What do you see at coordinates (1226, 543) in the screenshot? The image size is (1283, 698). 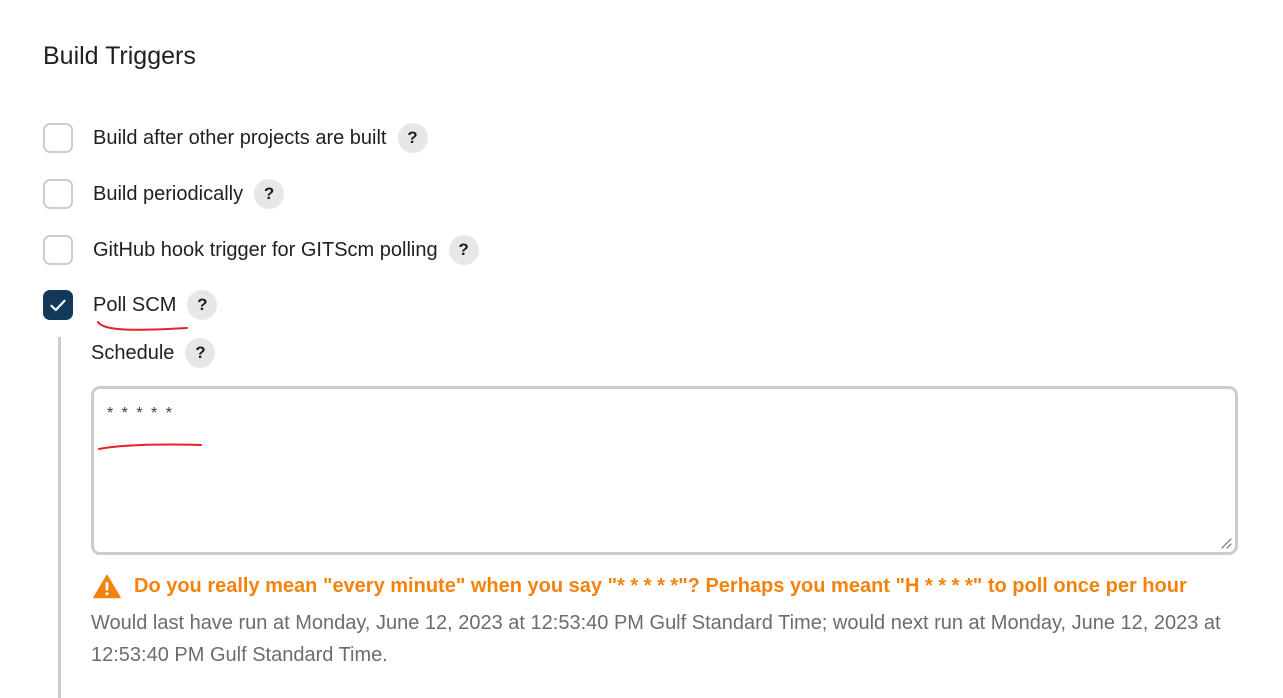 I see `resize-handle-icon` at bounding box center [1226, 543].